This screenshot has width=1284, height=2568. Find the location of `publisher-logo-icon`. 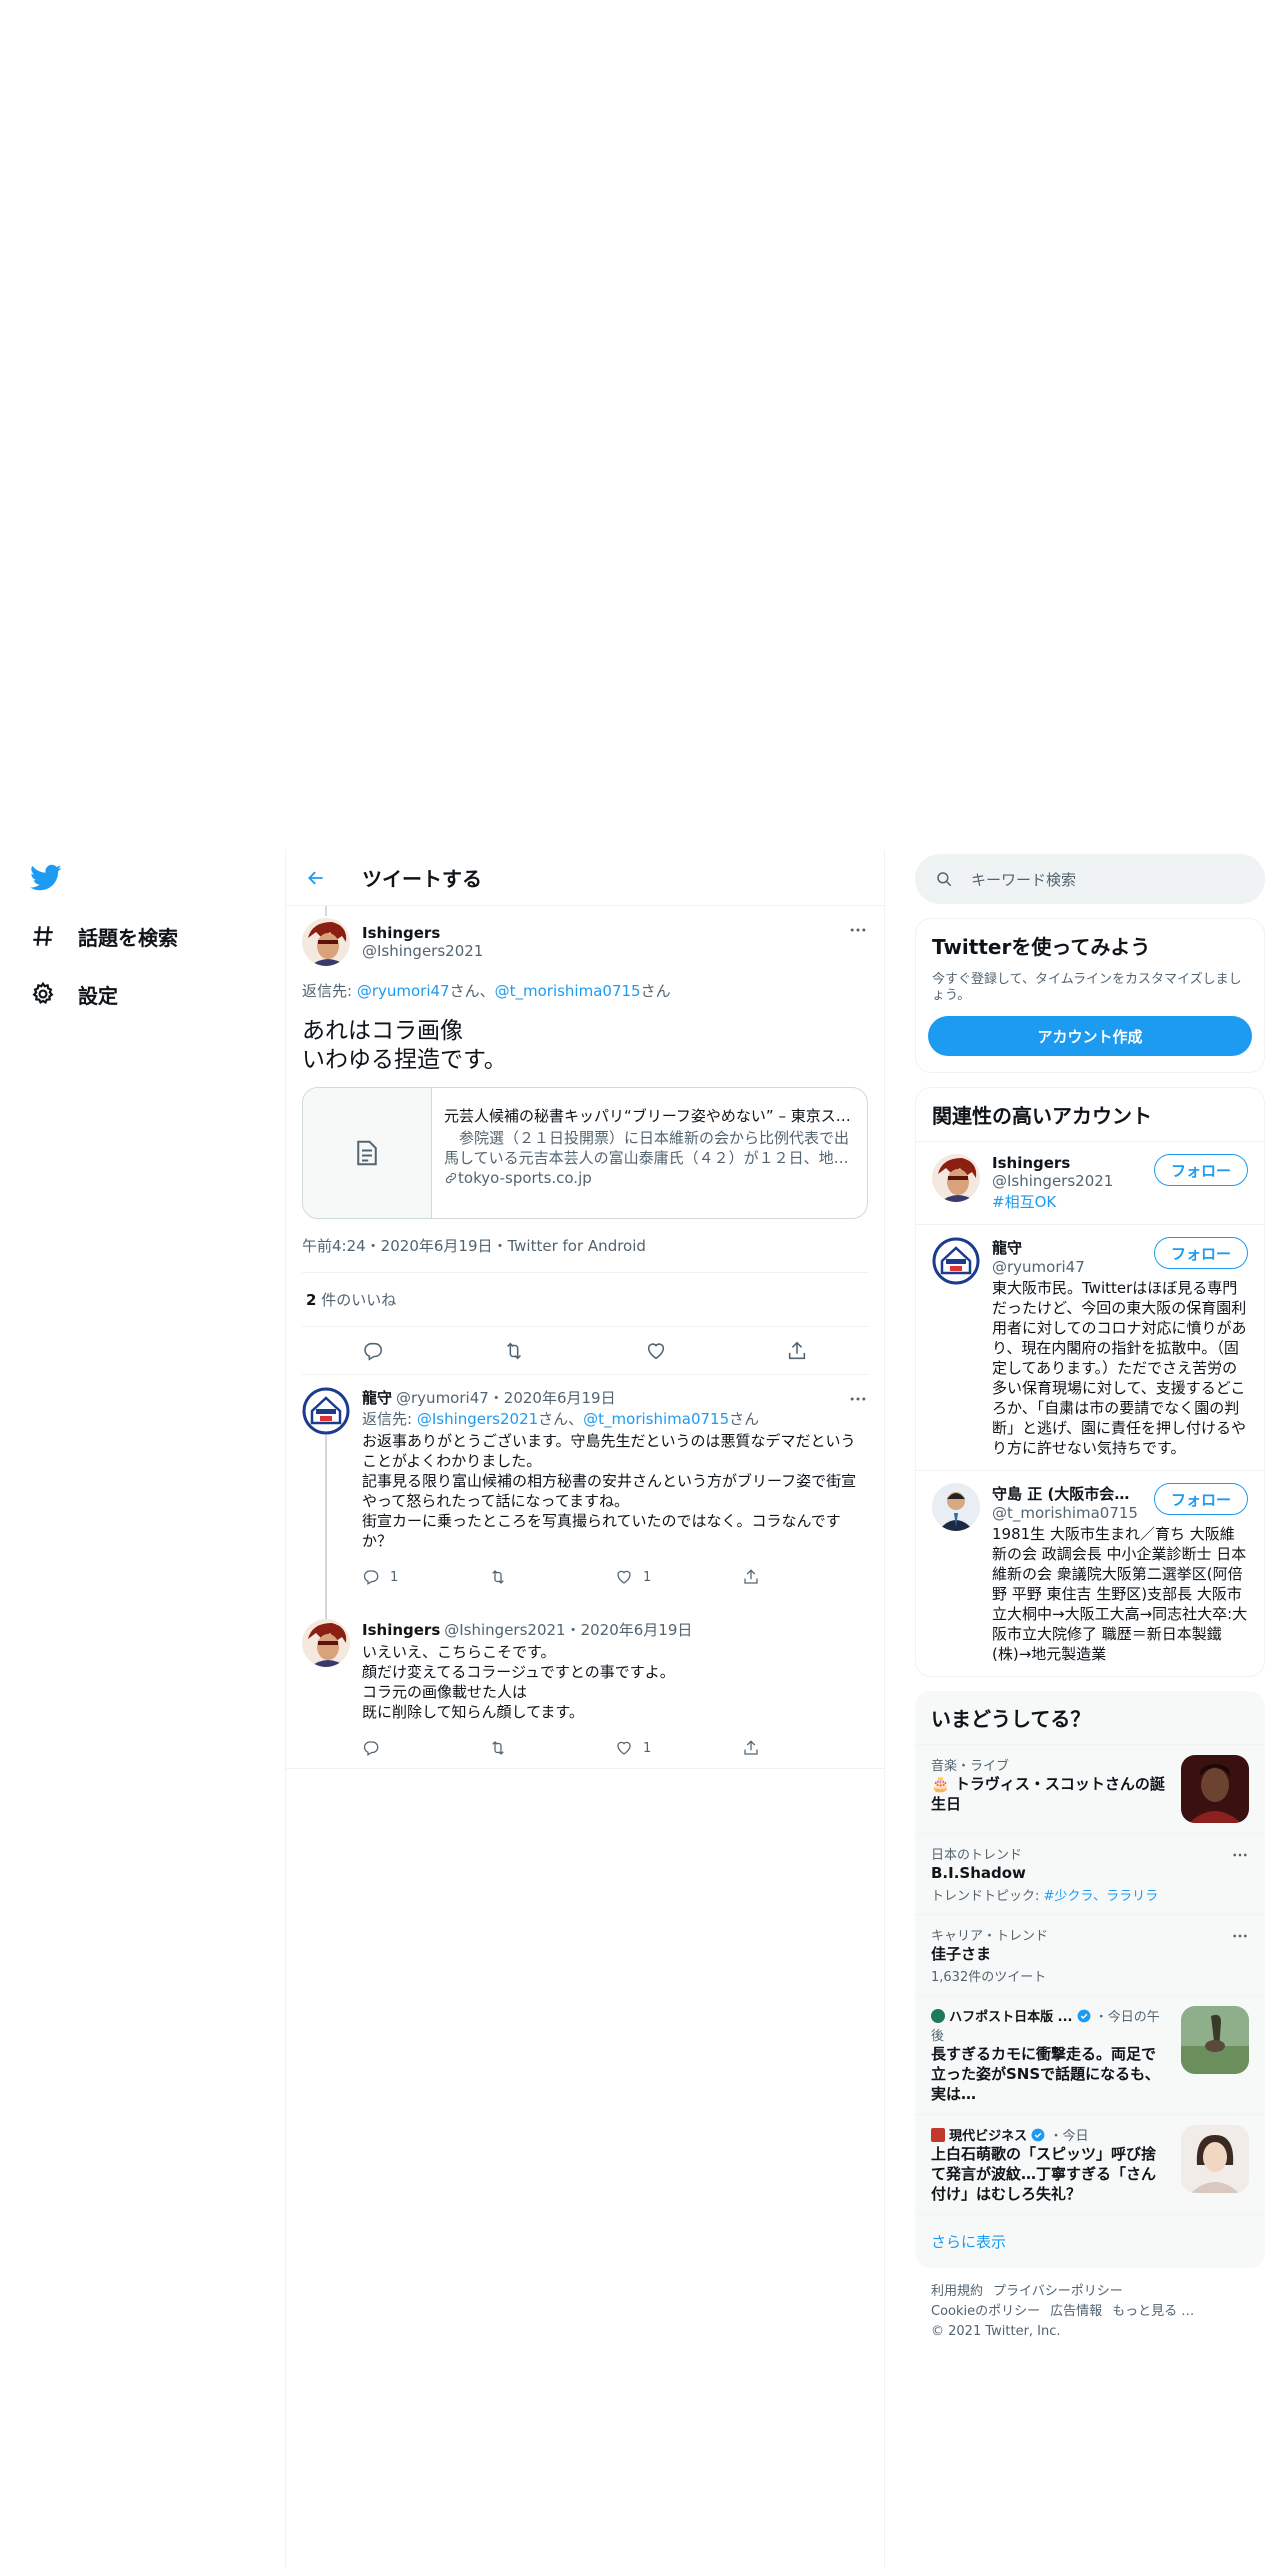

publisher-logo-icon is located at coordinates (938, 2135).